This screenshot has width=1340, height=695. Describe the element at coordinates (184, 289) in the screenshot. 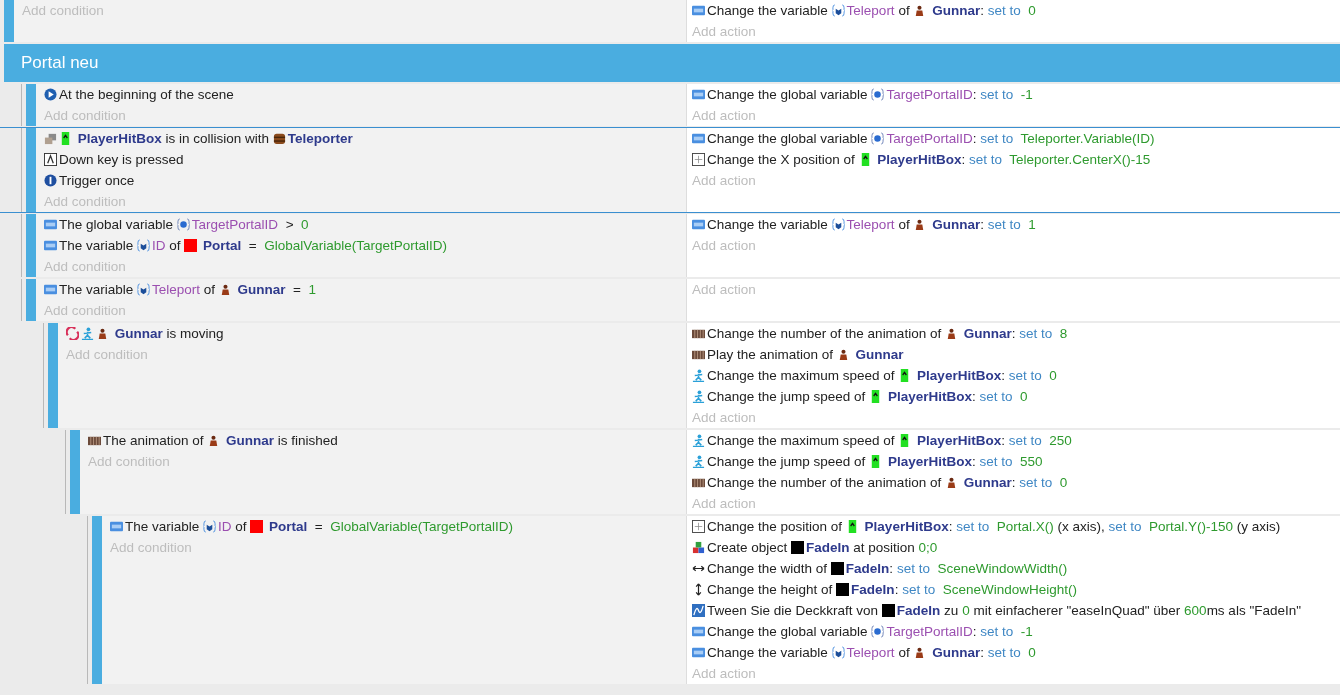

I see `condition-text: Teleport of` at that location.